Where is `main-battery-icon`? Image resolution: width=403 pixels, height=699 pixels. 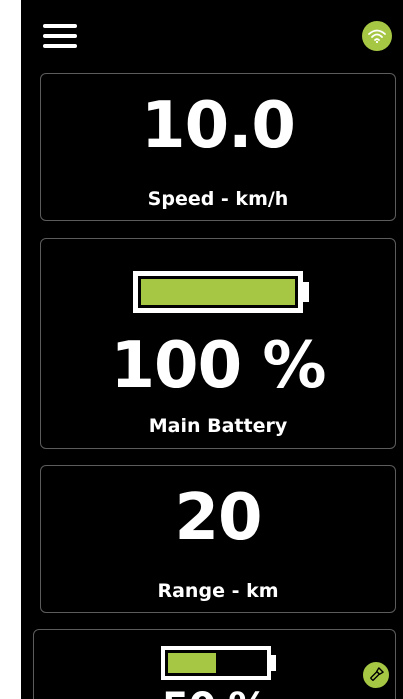
main-battery-icon is located at coordinates (218, 292).